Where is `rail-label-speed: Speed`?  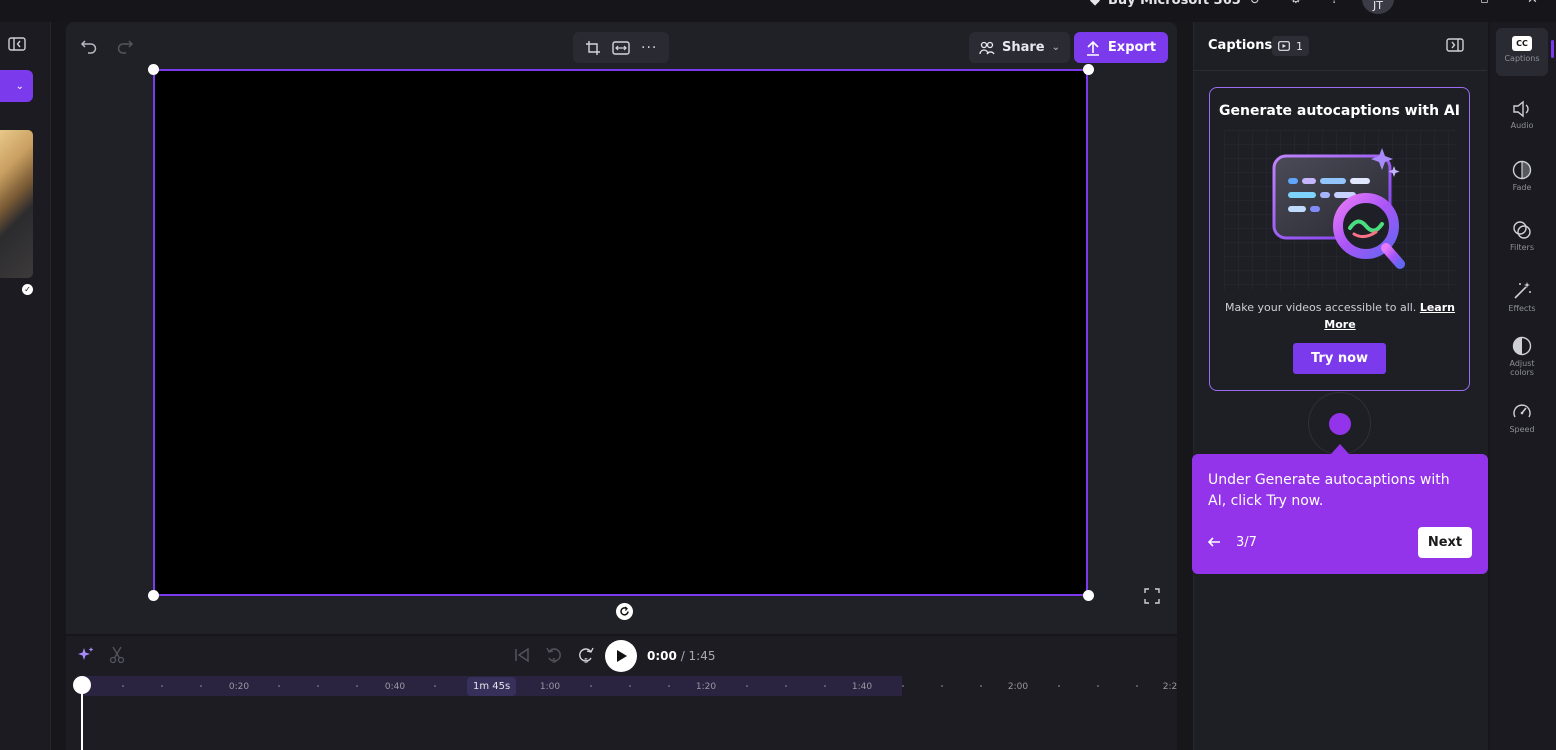
rail-label-speed: Speed is located at coordinates (1522, 429).